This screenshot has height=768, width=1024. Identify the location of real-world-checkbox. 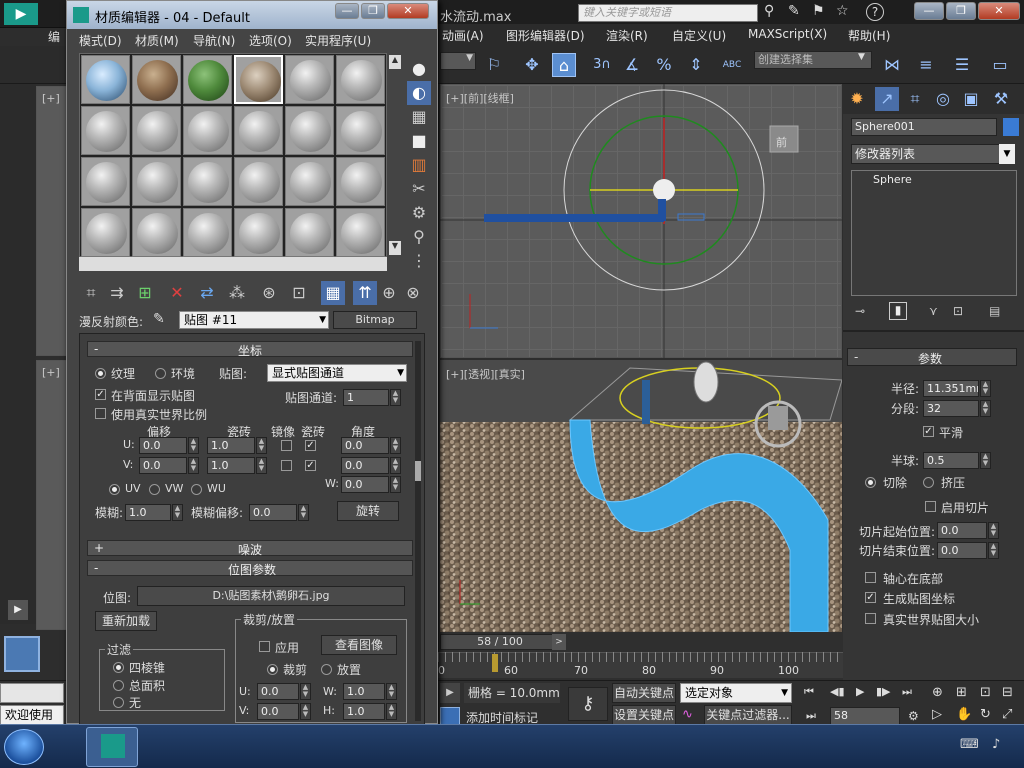
(100, 413).